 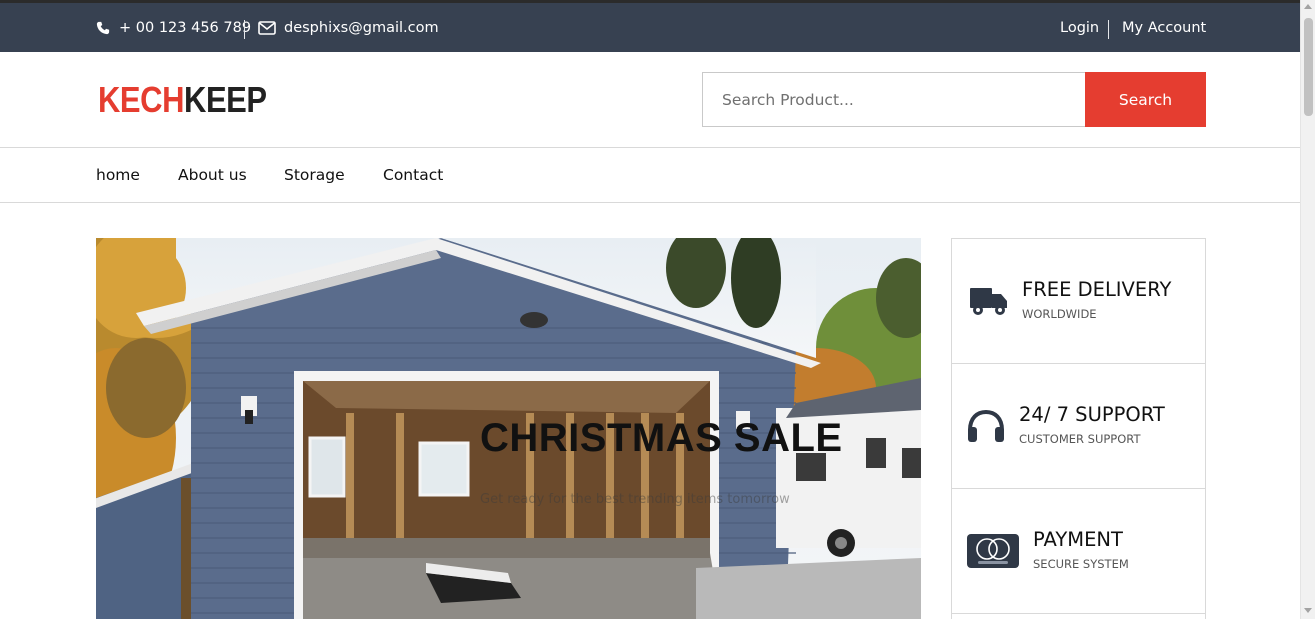 I want to click on feature-free-delivery: FREE DELIVERY WORLDWIDE, so click(x=1078, y=301).